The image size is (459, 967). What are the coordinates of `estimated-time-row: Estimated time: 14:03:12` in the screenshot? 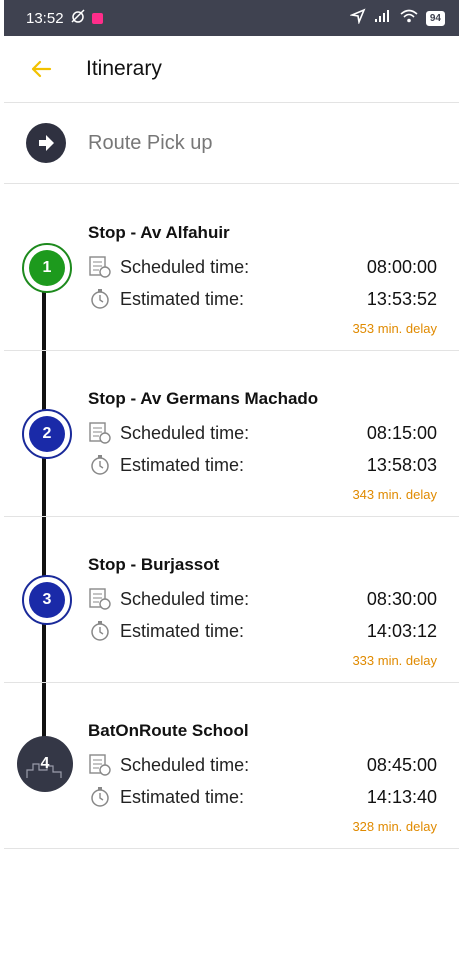 It's located at (262, 631).